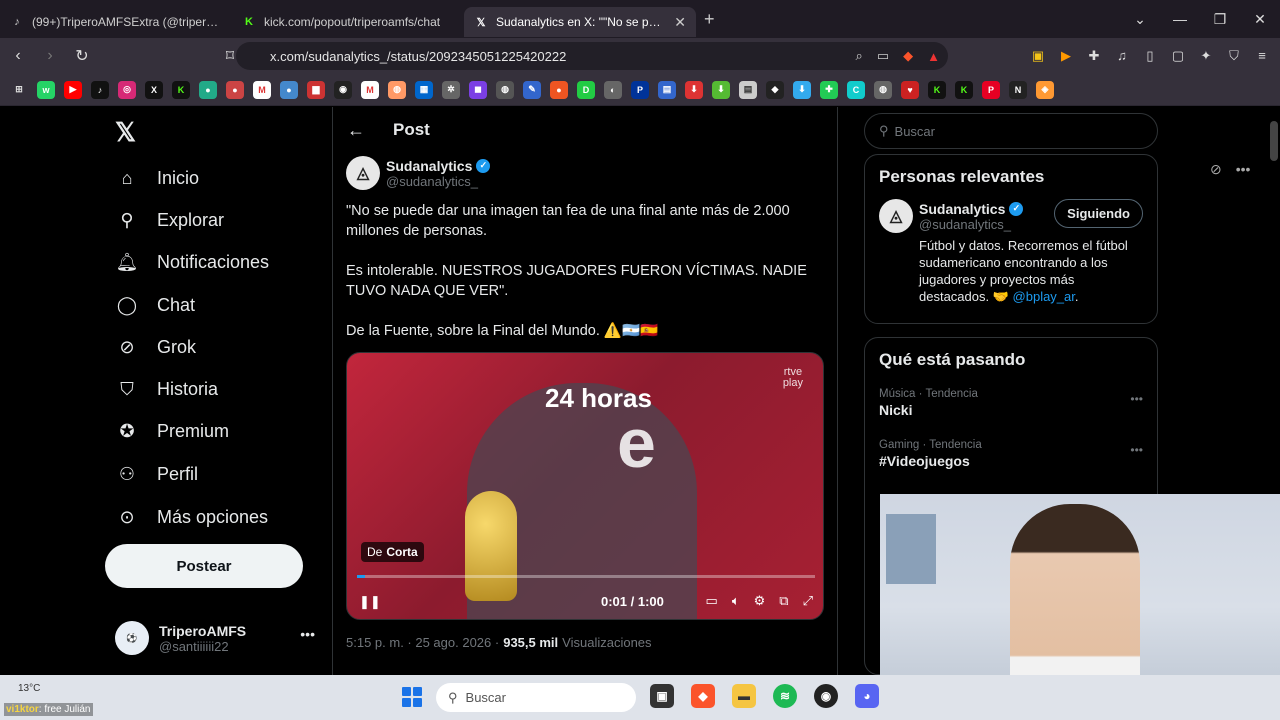 Image resolution: width=1280 pixels, height=720 pixels. What do you see at coordinates (73, 89) in the screenshot?
I see `youtube-icon: ▶` at bounding box center [73, 89].